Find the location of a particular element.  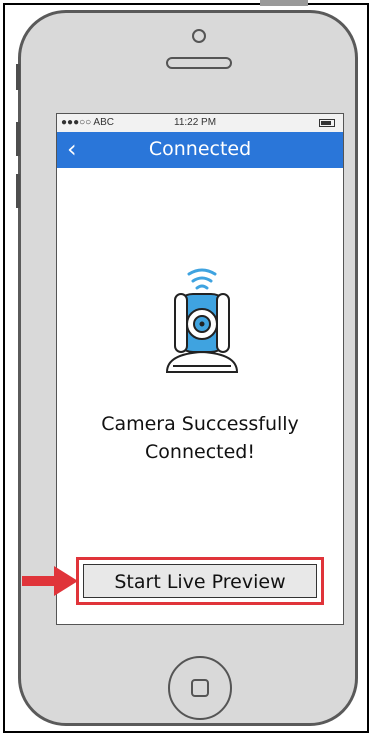

status-bar: ●●●○○ ABC 11:22 PM is located at coordinates (200, 123).